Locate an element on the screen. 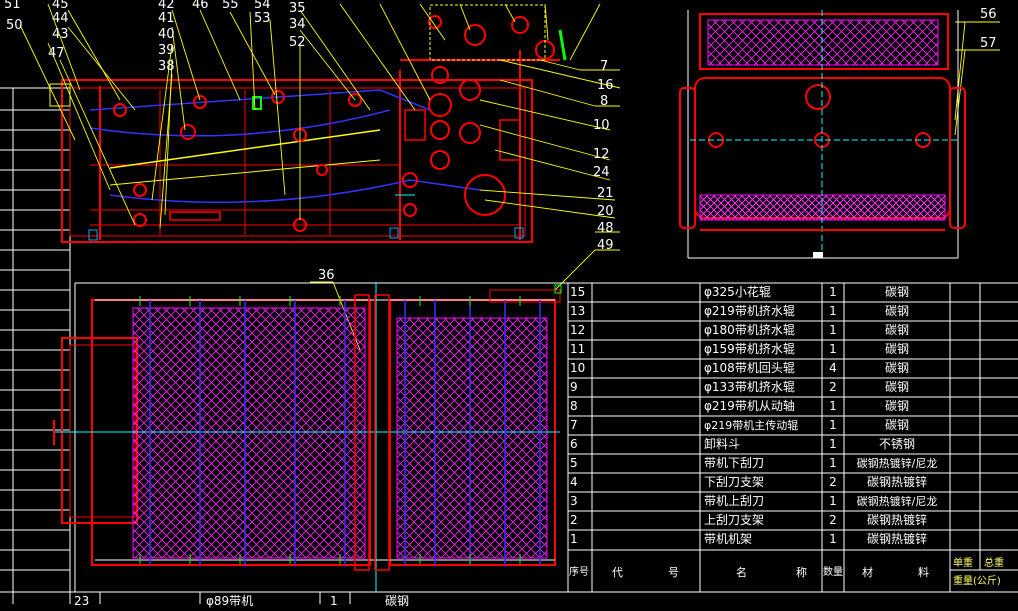 The width and height of the screenshot is (1018, 611). callout-48: 48 is located at coordinates (605, 228).